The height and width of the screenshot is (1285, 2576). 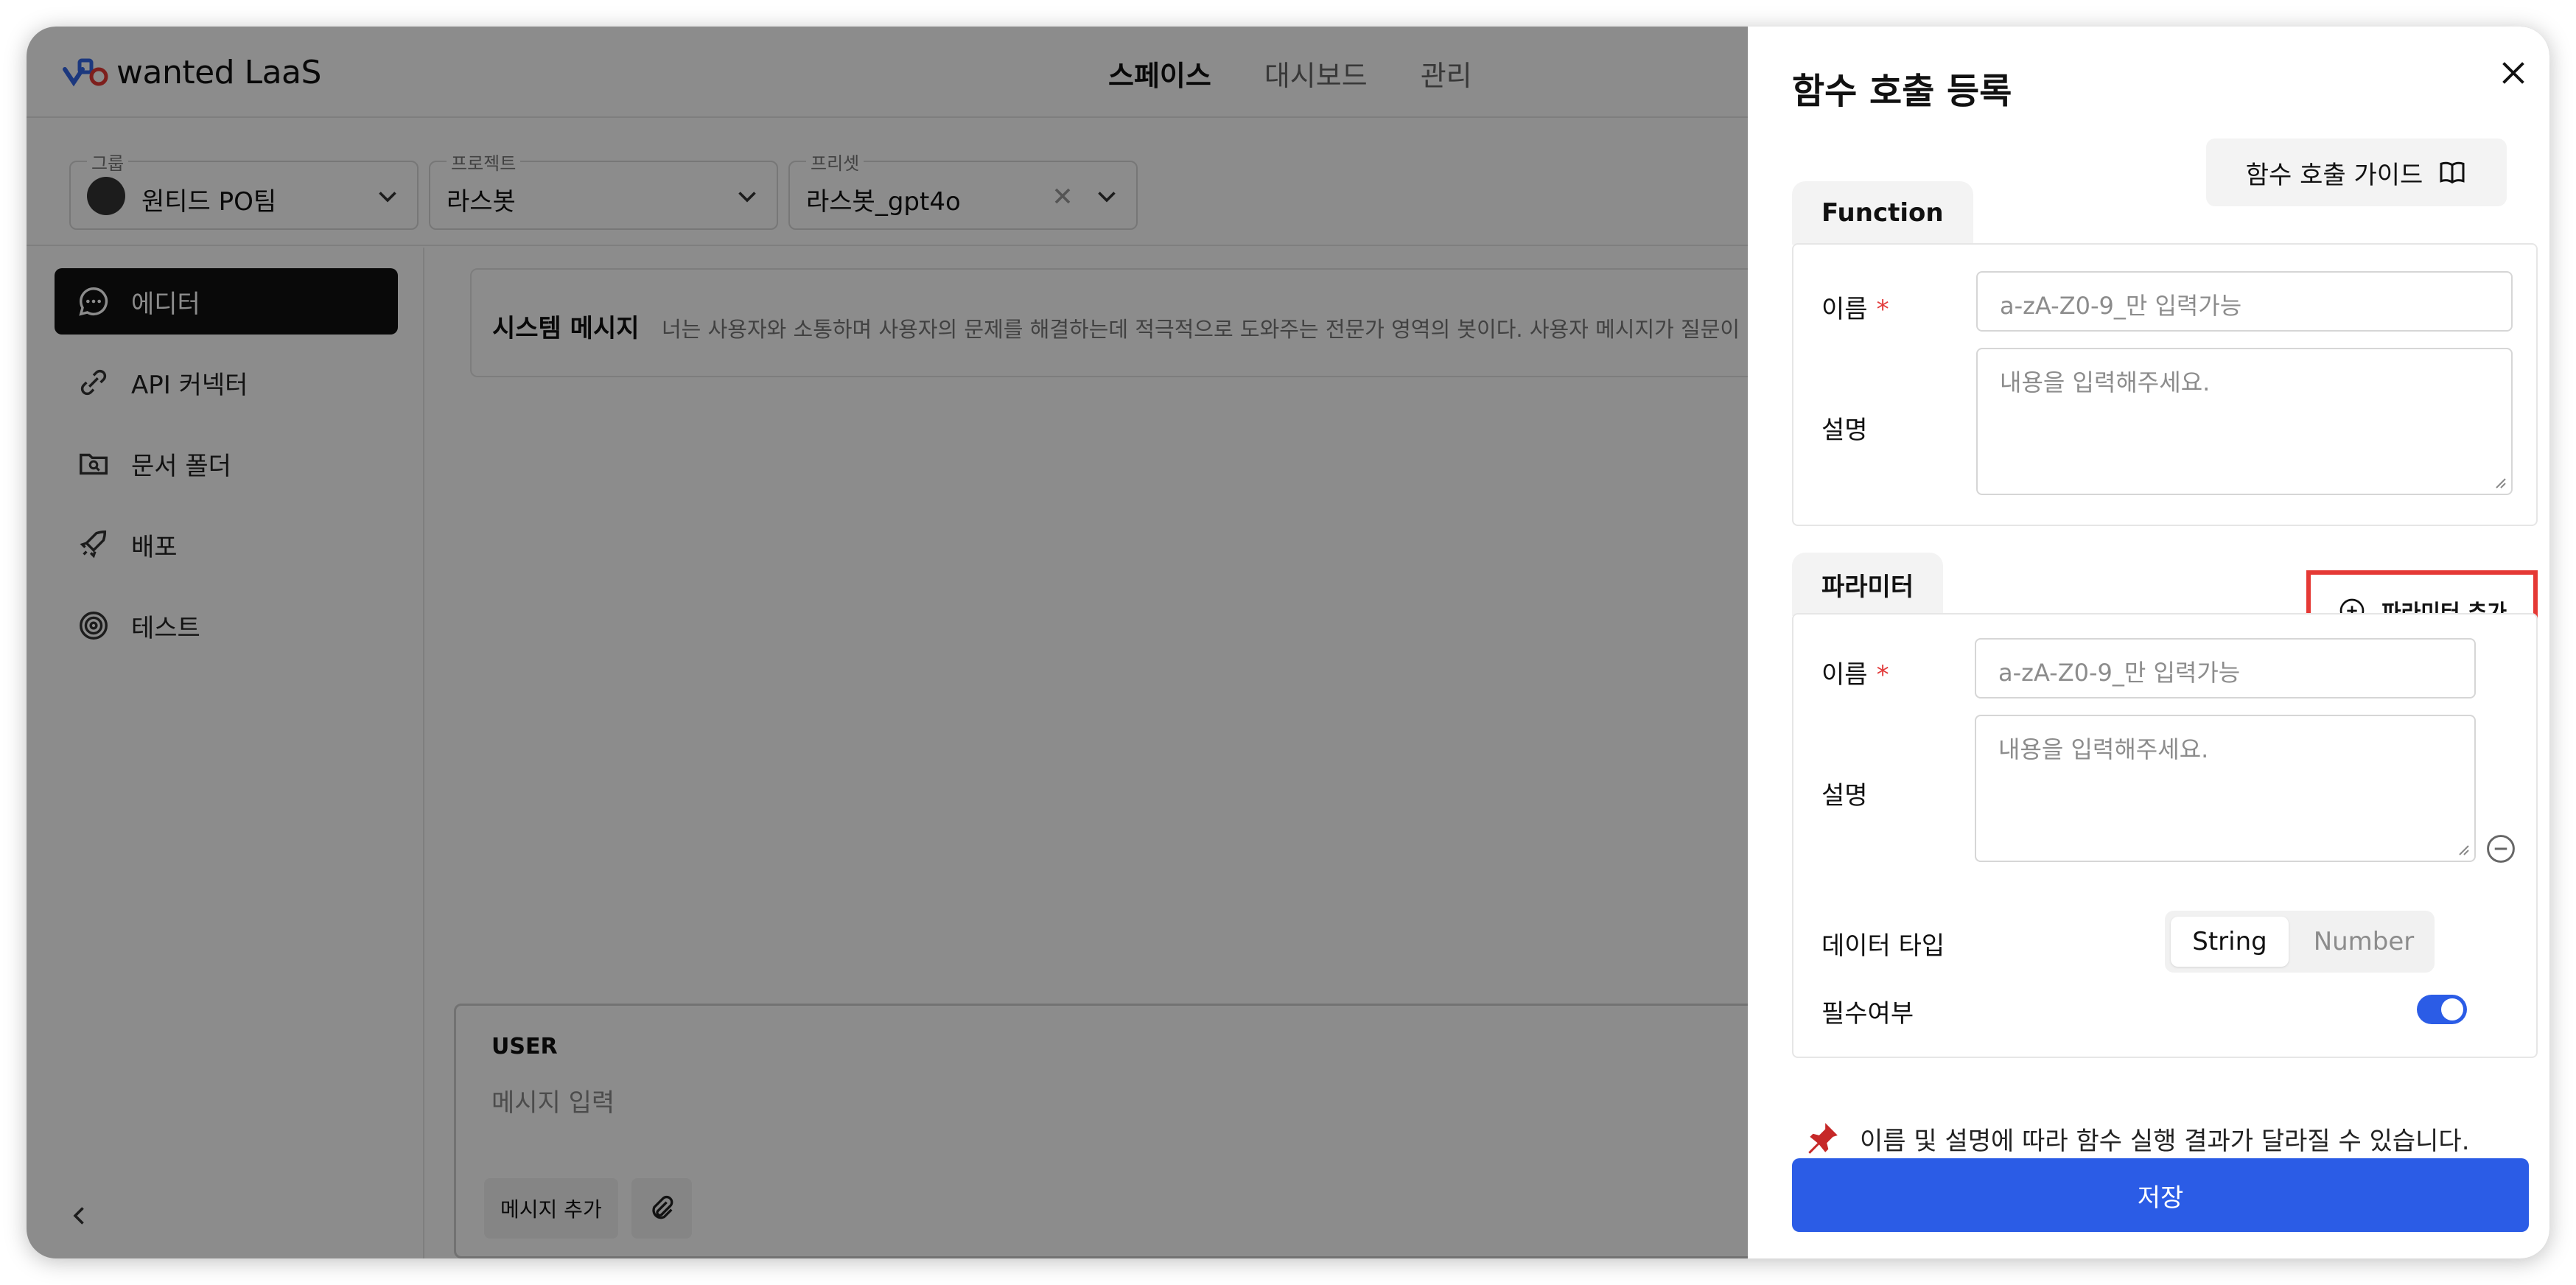 I want to click on info-note: 이름 및 설명에 따라 함수 실행 결과가 달라질 수 있습니다., so click(x=2137, y=1138).